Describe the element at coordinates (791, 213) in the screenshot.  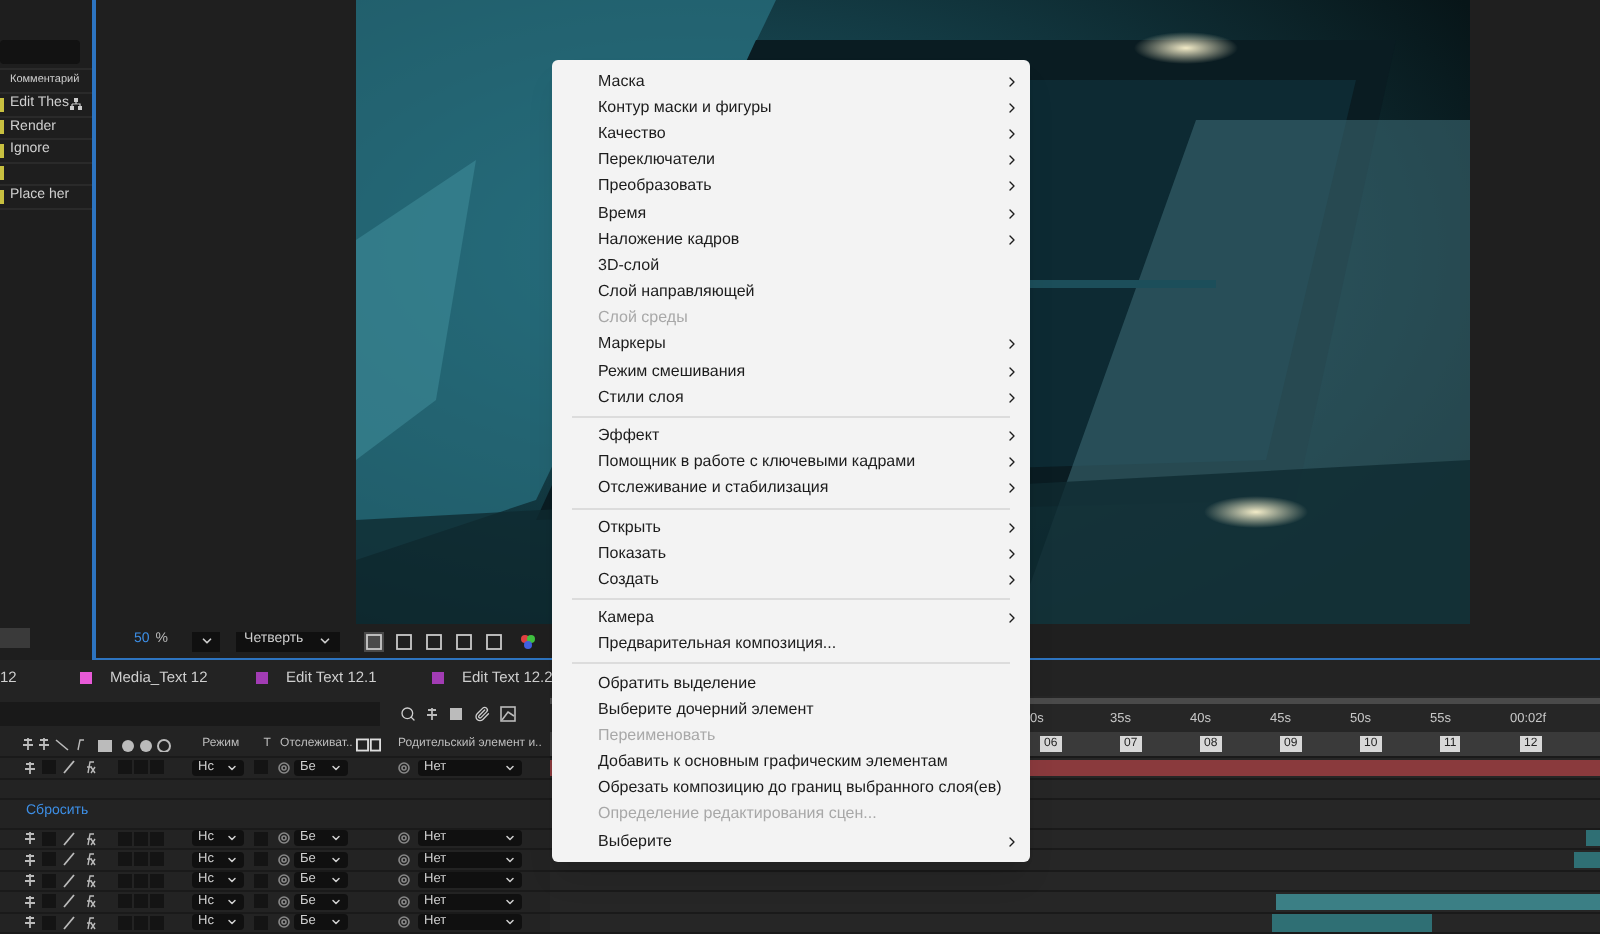
I see `menu-item: Время` at that location.